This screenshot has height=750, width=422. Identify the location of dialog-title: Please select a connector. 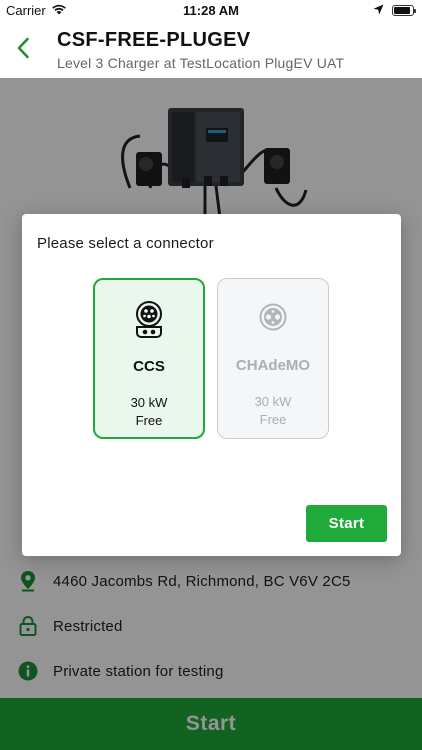
(125, 243).